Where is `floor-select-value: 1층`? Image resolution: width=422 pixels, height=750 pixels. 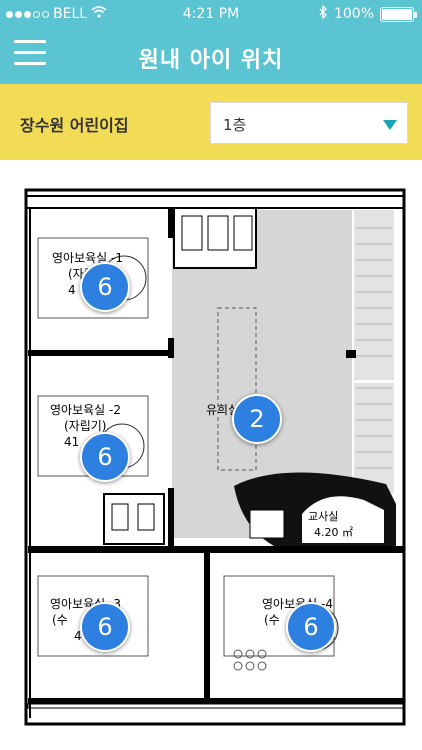 floor-select-value: 1층 is located at coordinates (235, 125).